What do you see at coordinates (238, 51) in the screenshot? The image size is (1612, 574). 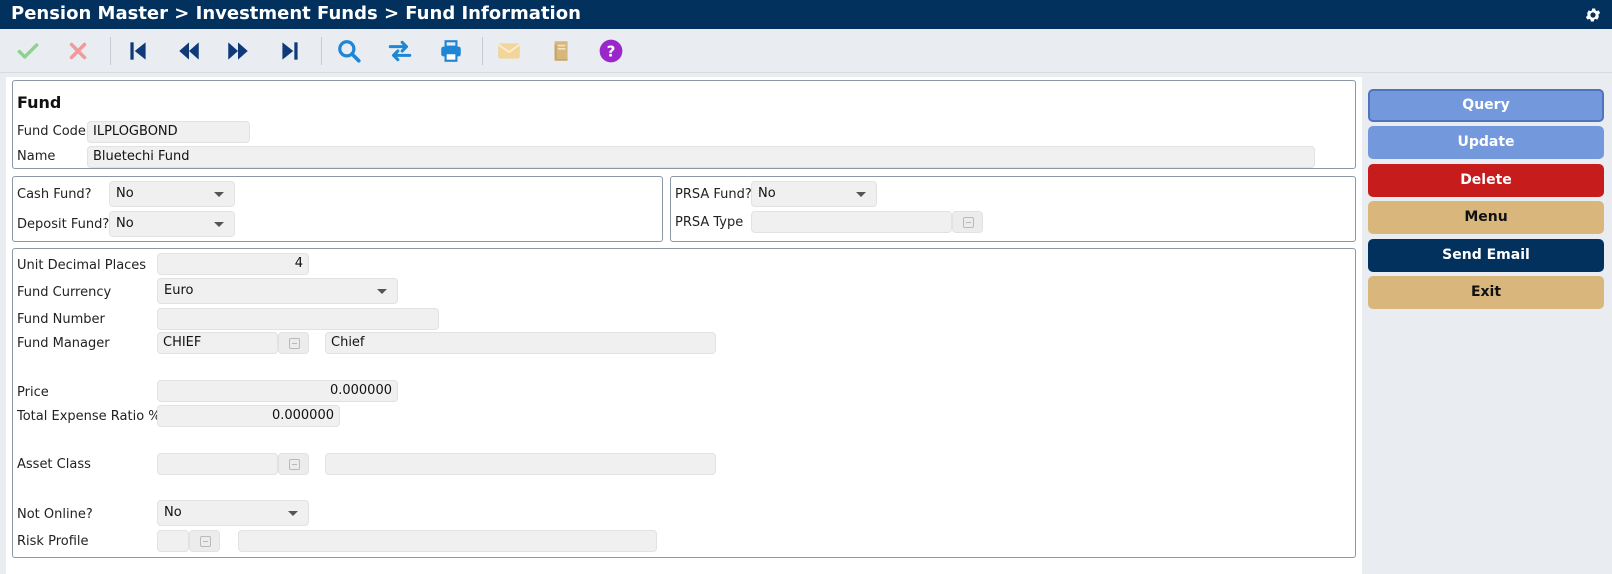 I see `next-record-icon` at bounding box center [238, 51].